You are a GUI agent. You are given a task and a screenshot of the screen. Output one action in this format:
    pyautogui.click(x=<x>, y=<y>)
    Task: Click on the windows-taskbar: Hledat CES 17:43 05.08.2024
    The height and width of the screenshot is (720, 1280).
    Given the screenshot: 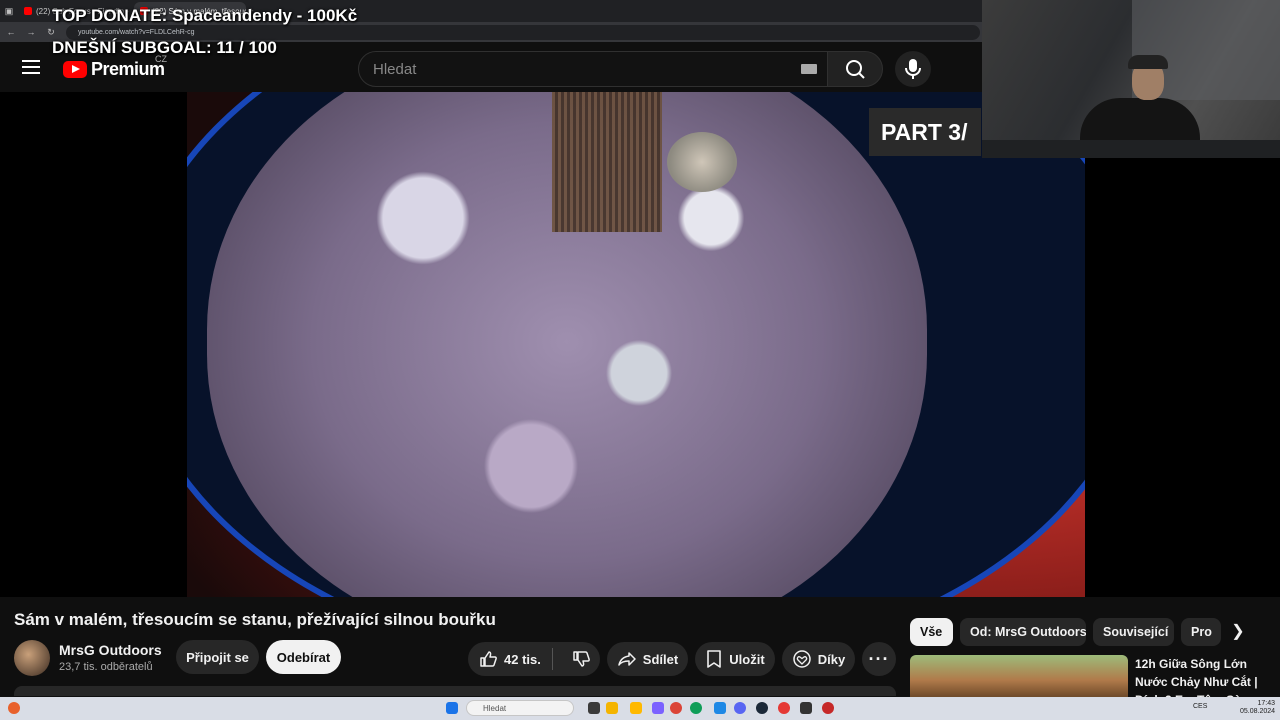 What is the action you would take?
    pyautogui.click(x=640, y=708)
    